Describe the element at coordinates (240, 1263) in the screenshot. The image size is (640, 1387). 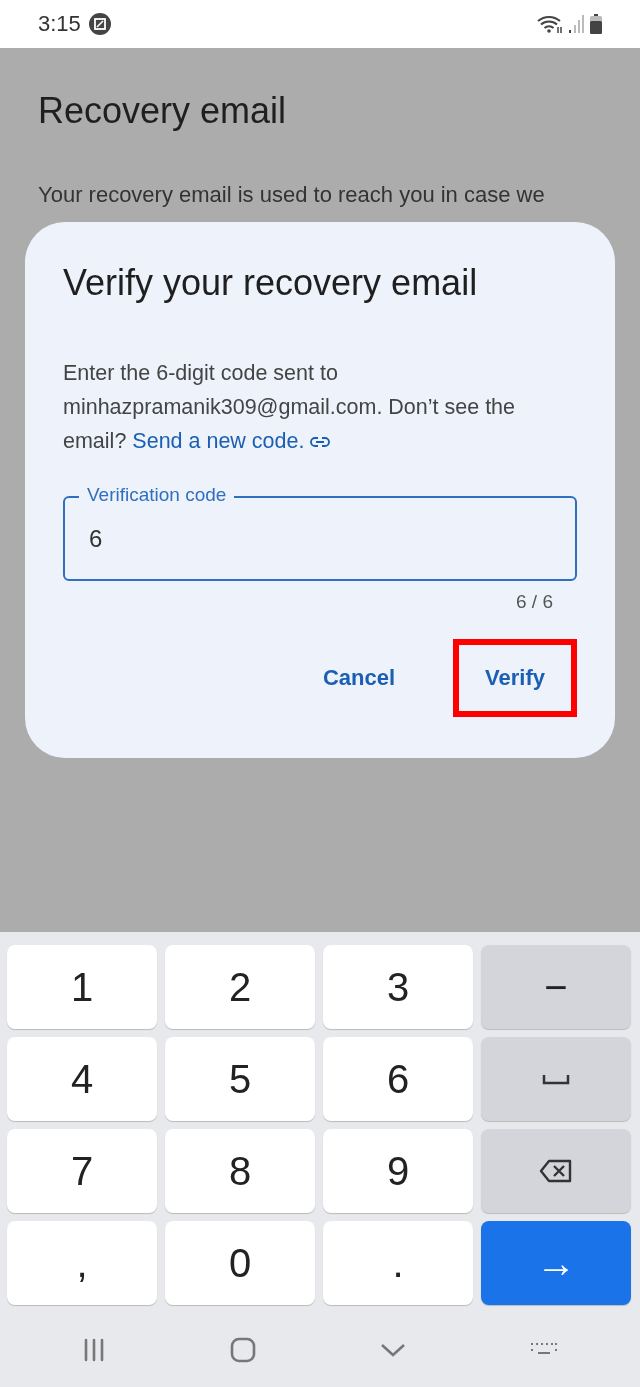
I see `keyboard-key: 0` at that location.